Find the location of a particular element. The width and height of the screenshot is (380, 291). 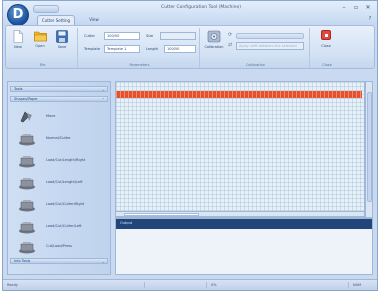

ribbon-group-file: New Open Save File is located at coordinates (43, 48).